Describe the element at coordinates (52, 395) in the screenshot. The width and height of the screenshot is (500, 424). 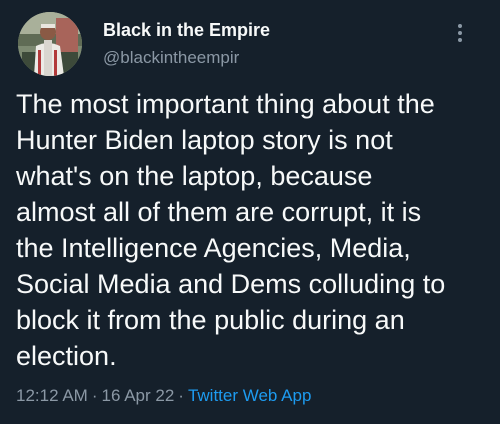
I see `tweet-time: 12:12 AM` at that location.